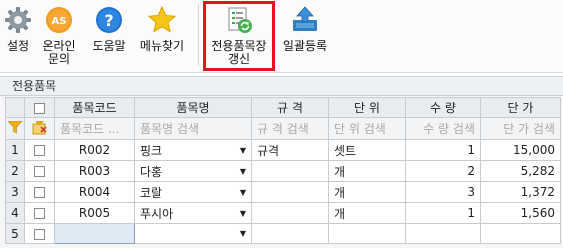 This screenshot has height=248, width=563. I want to click on filter-funnel-cell, so click(15, 128).